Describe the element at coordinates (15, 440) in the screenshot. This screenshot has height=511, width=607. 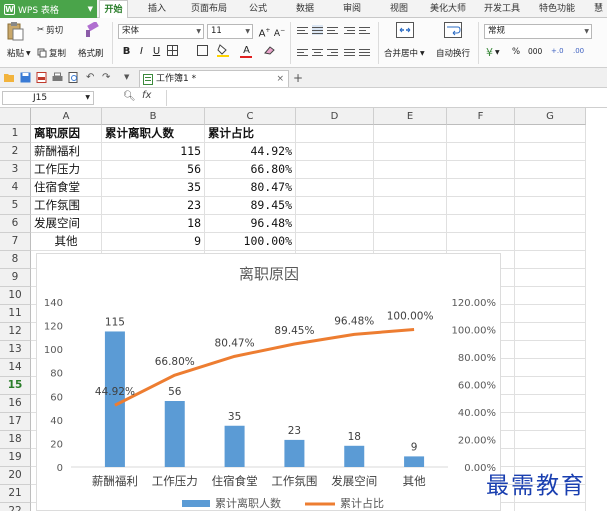
I see `row-header-18: 18` at that location.